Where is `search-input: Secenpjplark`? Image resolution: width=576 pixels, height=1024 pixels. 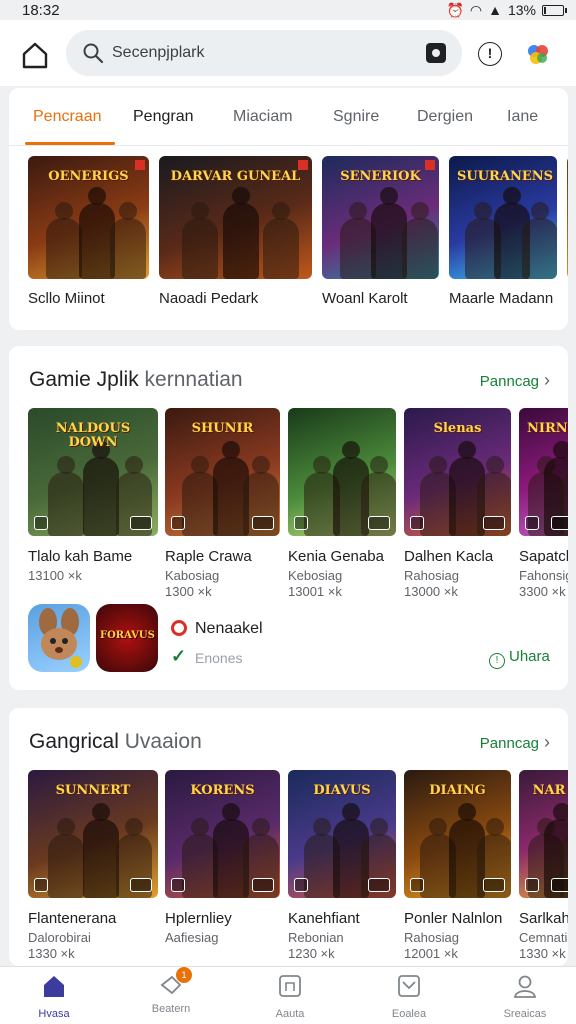 search-input: Secenpjplark is located at coordinates (269, 53).